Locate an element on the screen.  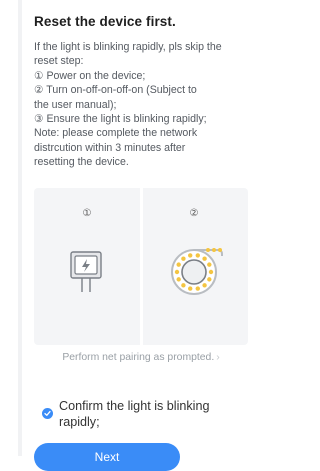
instruction-line: ① Power on the device; is located at coordinates (90, 75).